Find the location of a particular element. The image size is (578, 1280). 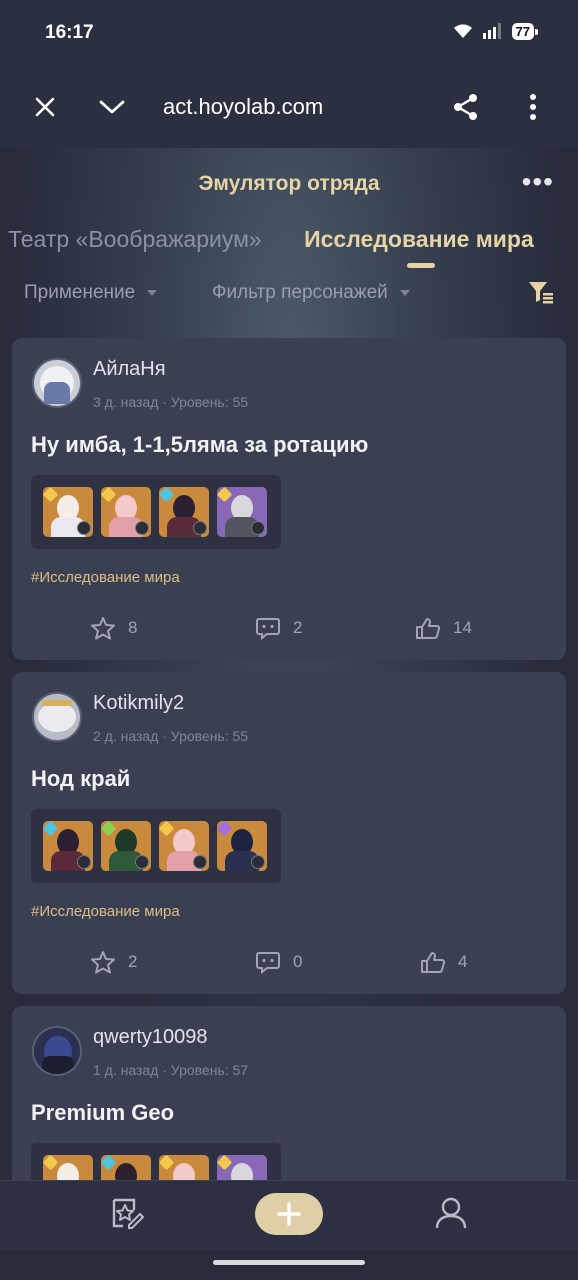

bottom-nav is located at coordinates (289, 1215).